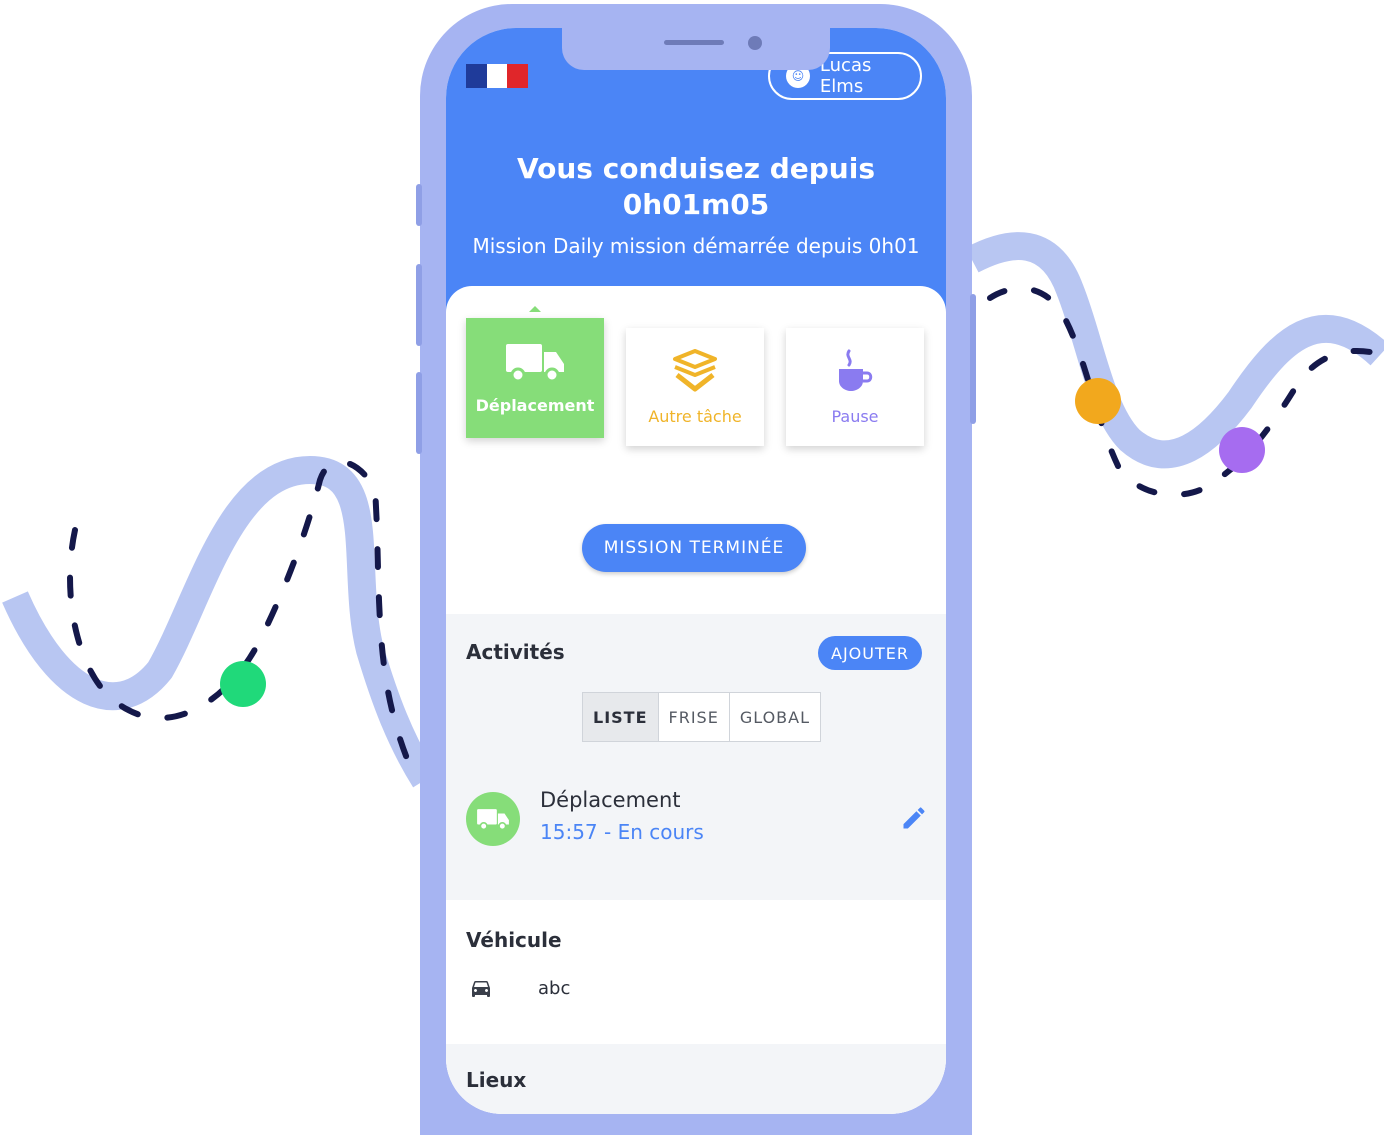 The height and width of the screenshot is (1135, 1384). Describe the element at coordinates (855, 416) in the screenshot. I see `activity-type-label: Pause` at that location.